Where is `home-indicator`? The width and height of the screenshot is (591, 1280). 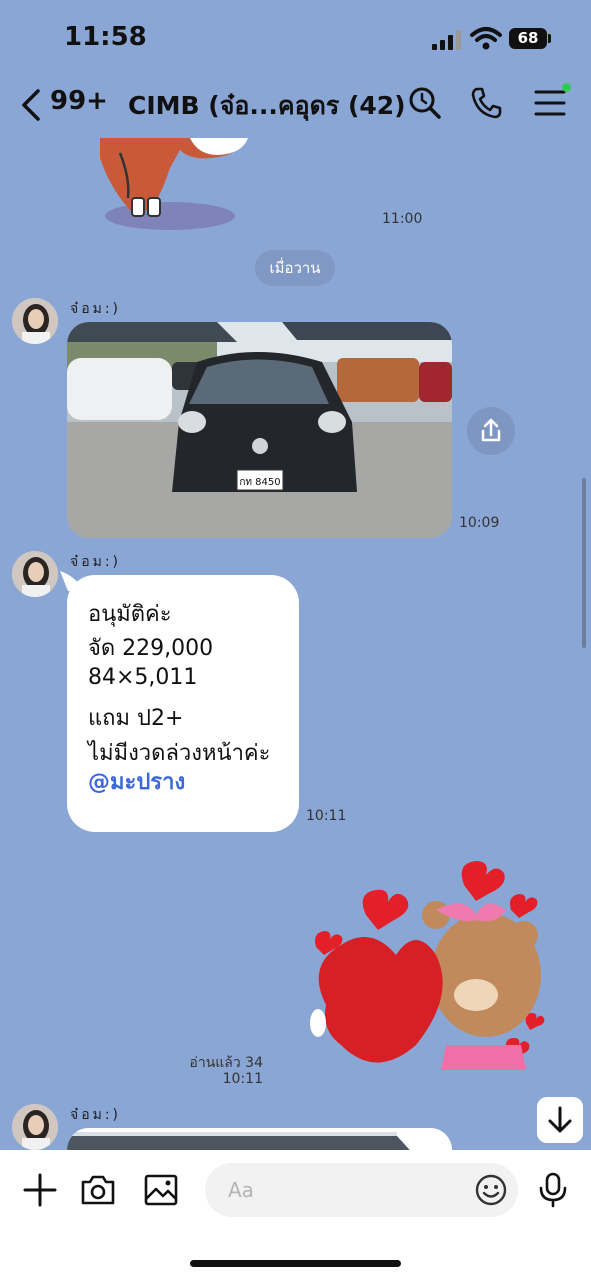
home-indicator is located at coordinates (295, 1263).